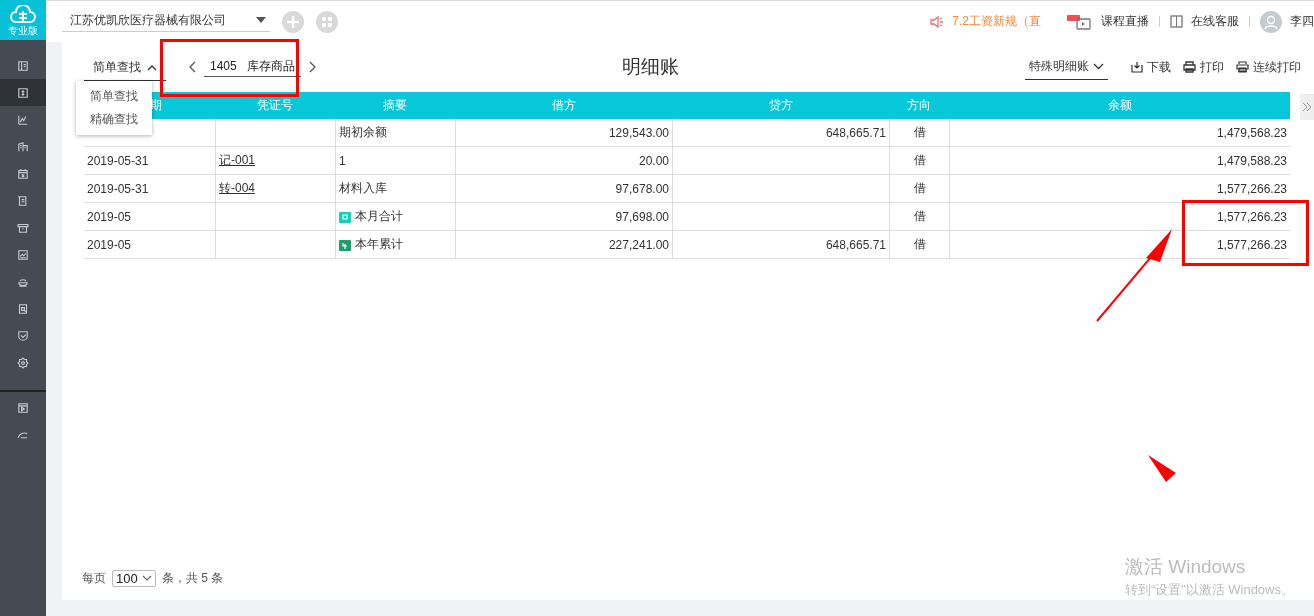  What do you see at coordinates (1151, 67) in the screenshot?
I see `toolbar-button: 下载` at bounding box center [1151, 67].